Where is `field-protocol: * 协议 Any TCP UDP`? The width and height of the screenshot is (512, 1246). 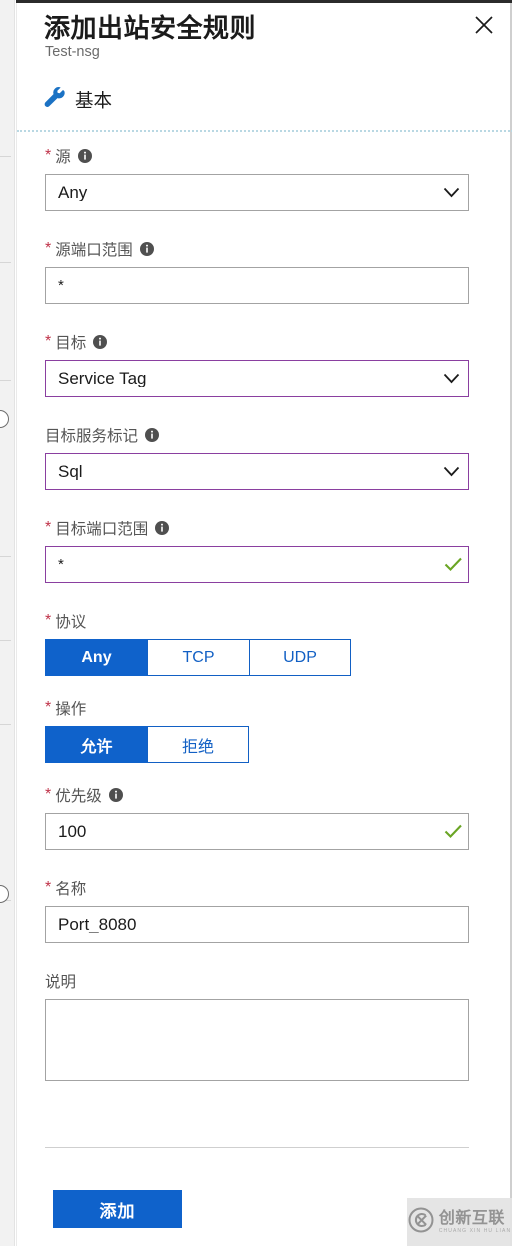
field-protocol: * 协议 Any TCP UDP is located at coordinates (257, 643).